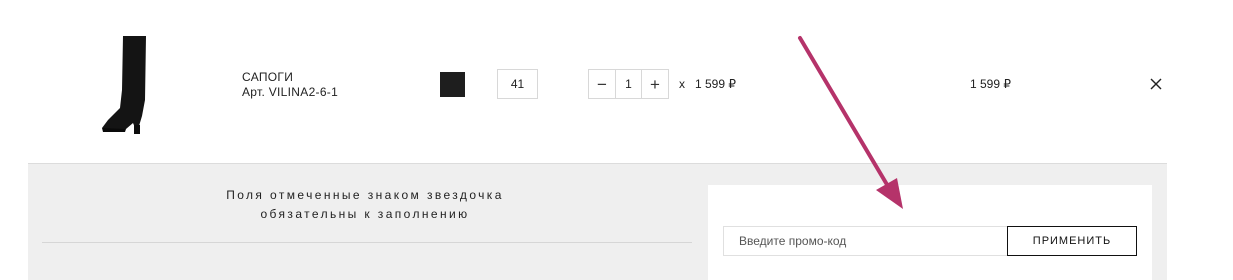  Describe the element at coordinates (865, 241) in the screenshot. I see `promo-code-input` at that location.